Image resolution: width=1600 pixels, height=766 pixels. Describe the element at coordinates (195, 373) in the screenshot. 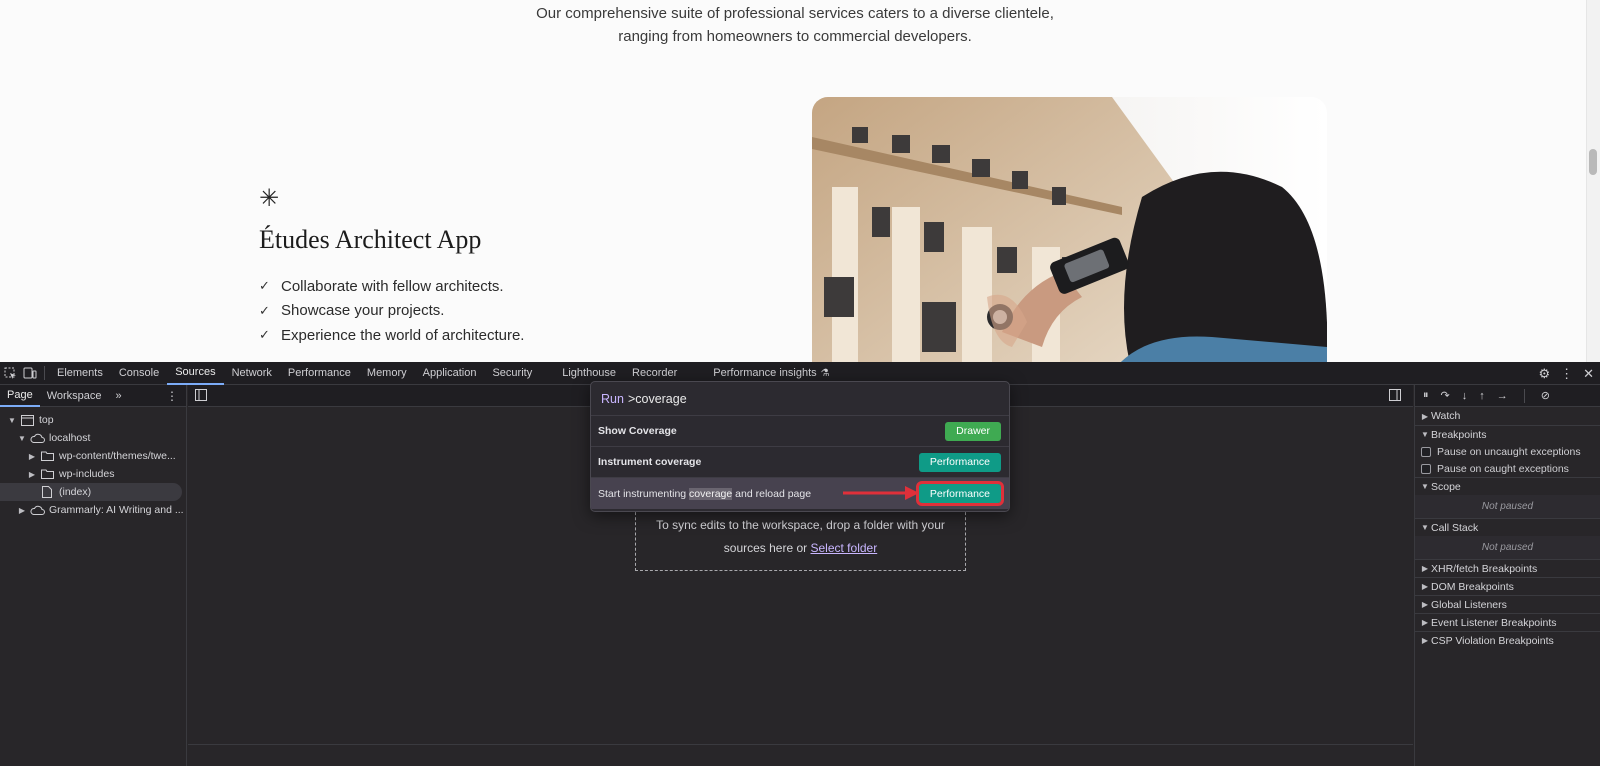

I see `tab-sources: Sources` at that location.